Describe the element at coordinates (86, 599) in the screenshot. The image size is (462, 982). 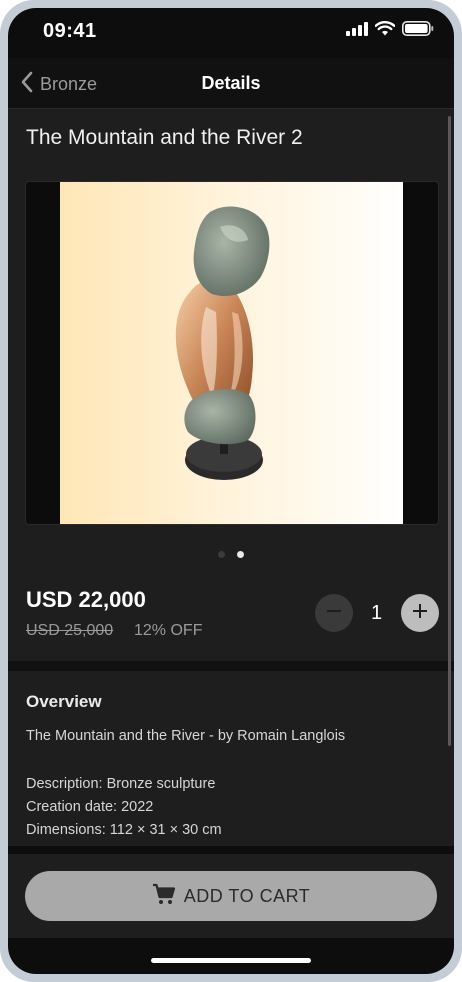
I see `current-price: USD 22,000` at that location.